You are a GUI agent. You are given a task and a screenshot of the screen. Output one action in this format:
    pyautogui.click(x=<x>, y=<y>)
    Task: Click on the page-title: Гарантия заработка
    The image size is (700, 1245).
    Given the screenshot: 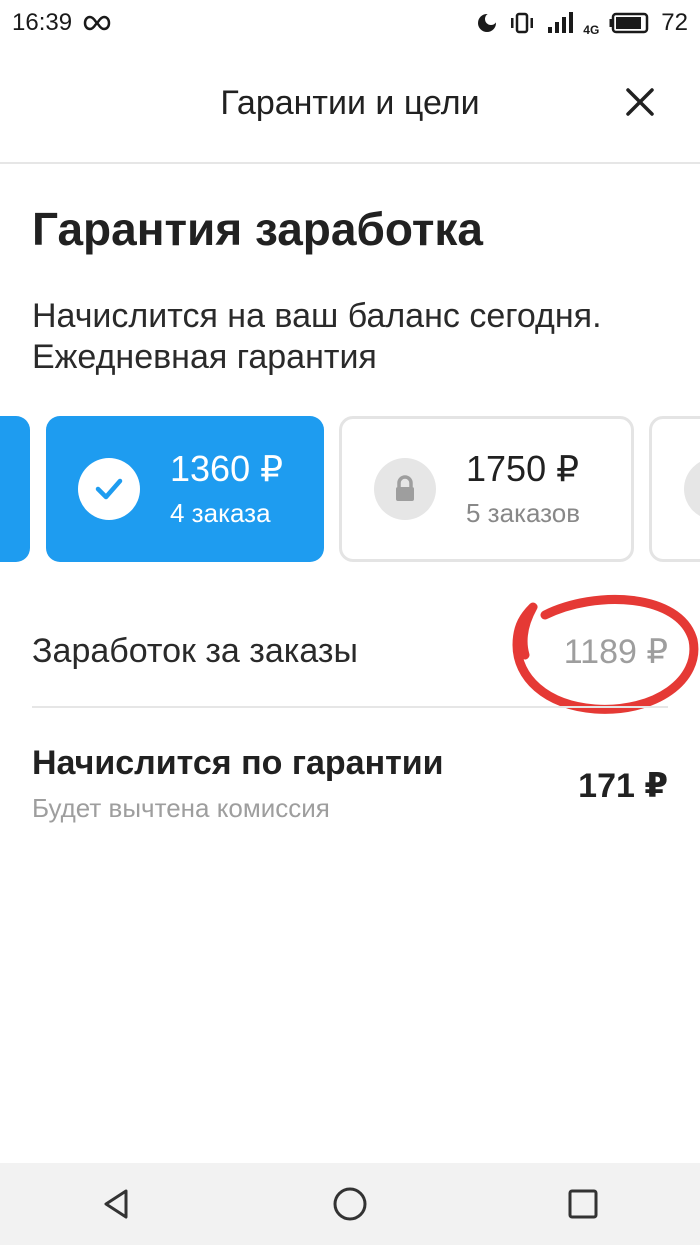 What is the action you would take?
    pyautogui.click(x=257, y=229)
    